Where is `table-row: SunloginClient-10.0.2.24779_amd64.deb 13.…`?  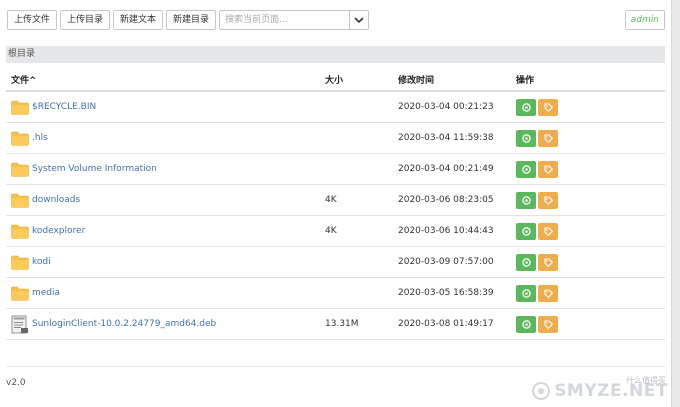
table-row: SunloginClient-10.0.2.24779_amd64.deb 13.… is located at coordinates (335, 324).